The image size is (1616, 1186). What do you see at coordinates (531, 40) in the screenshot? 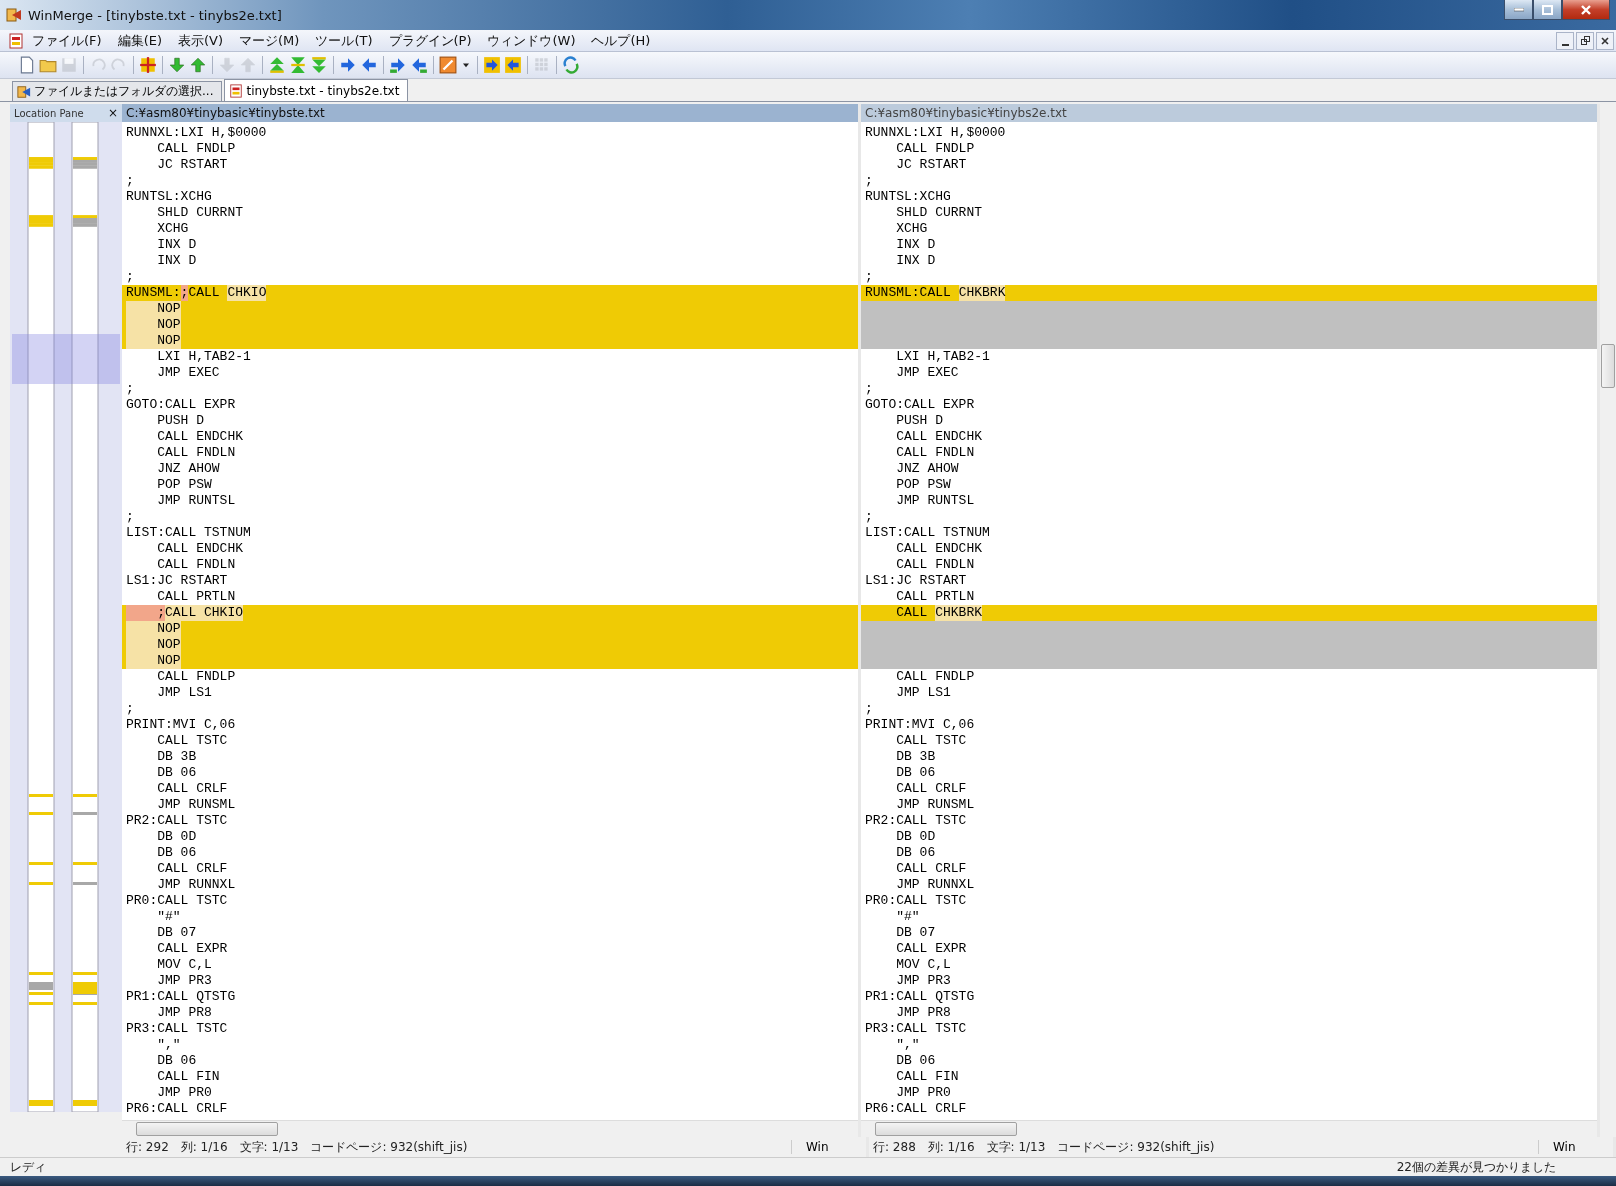
I see `menu-item: ウィンドウ(W)` at bounding box center [531, 40].